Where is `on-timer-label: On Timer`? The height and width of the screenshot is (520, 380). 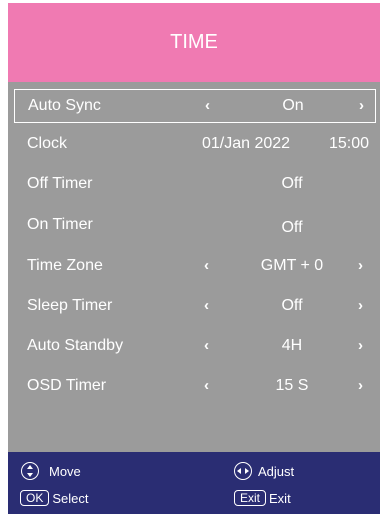
on-timer-label: On Timer is located at coordinates (60, 224).